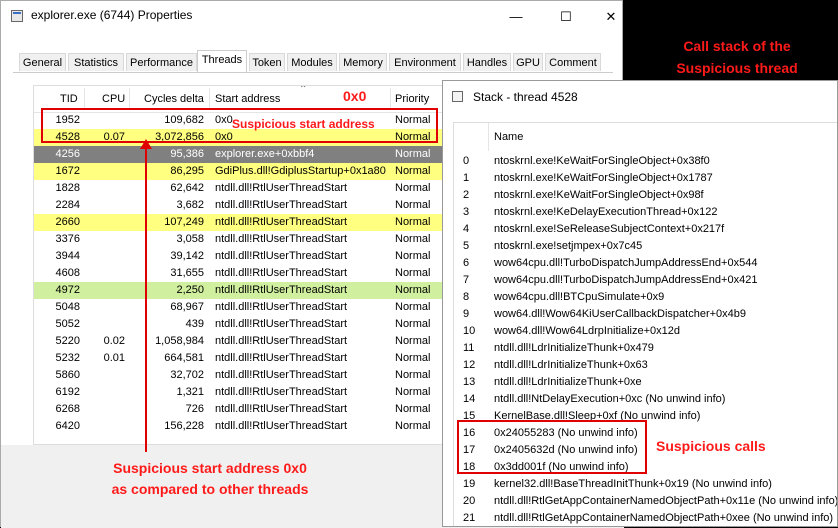 This screenshot has width=838, height=528. I want to click on minimize-button: —, so click(516, 17).